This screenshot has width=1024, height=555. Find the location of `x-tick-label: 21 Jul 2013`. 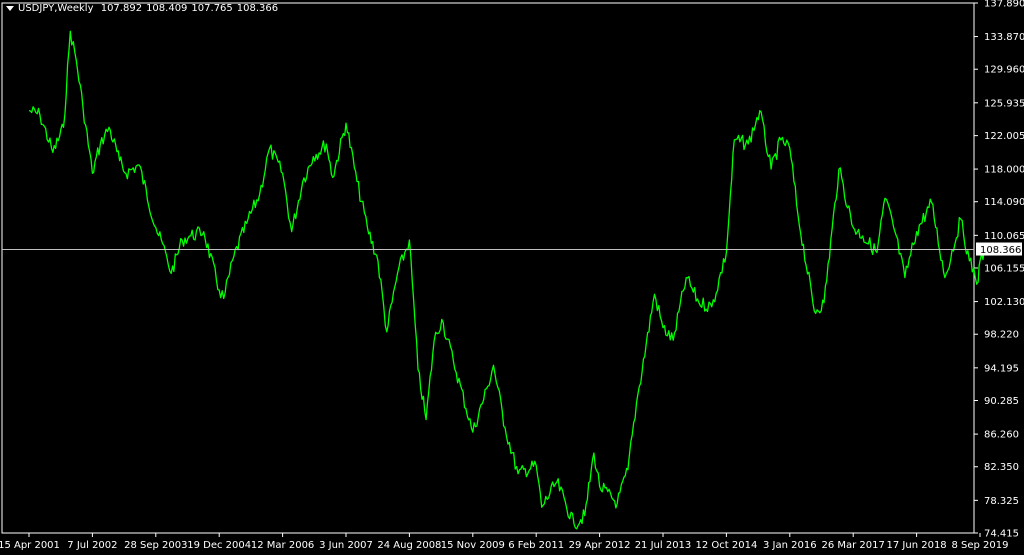

x-tick-label: 21 Jul 2013 is located at coordinates (663, 545).